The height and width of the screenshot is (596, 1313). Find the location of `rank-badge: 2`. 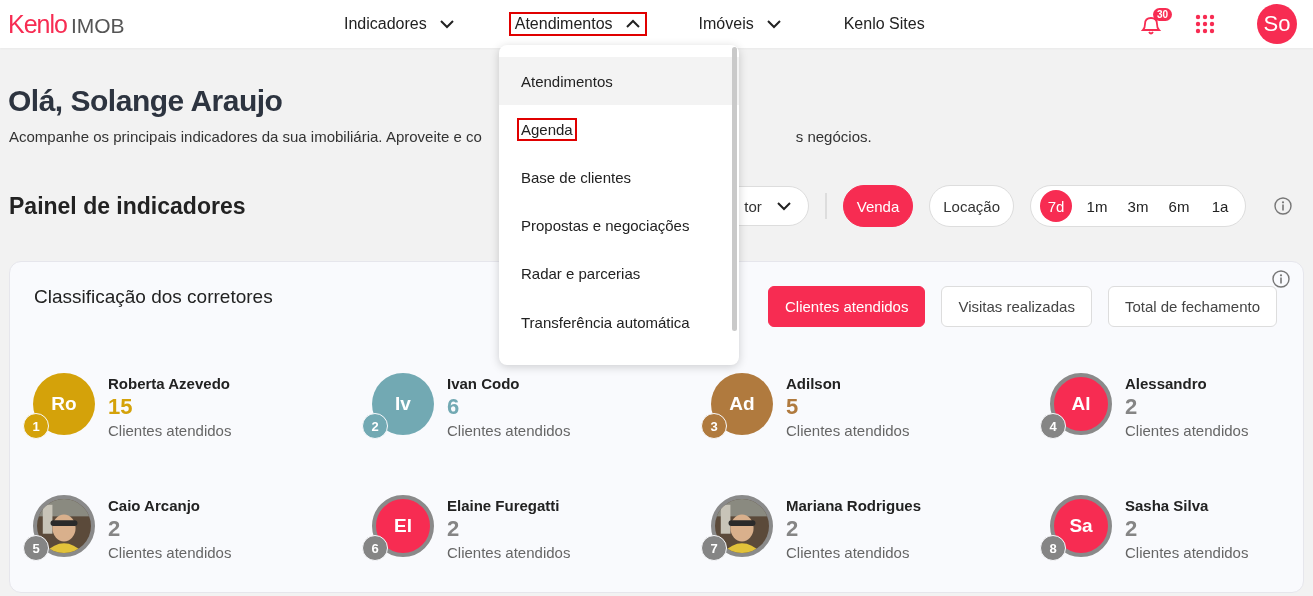

rank-badge: 2 is located at coordinates (375, 426).